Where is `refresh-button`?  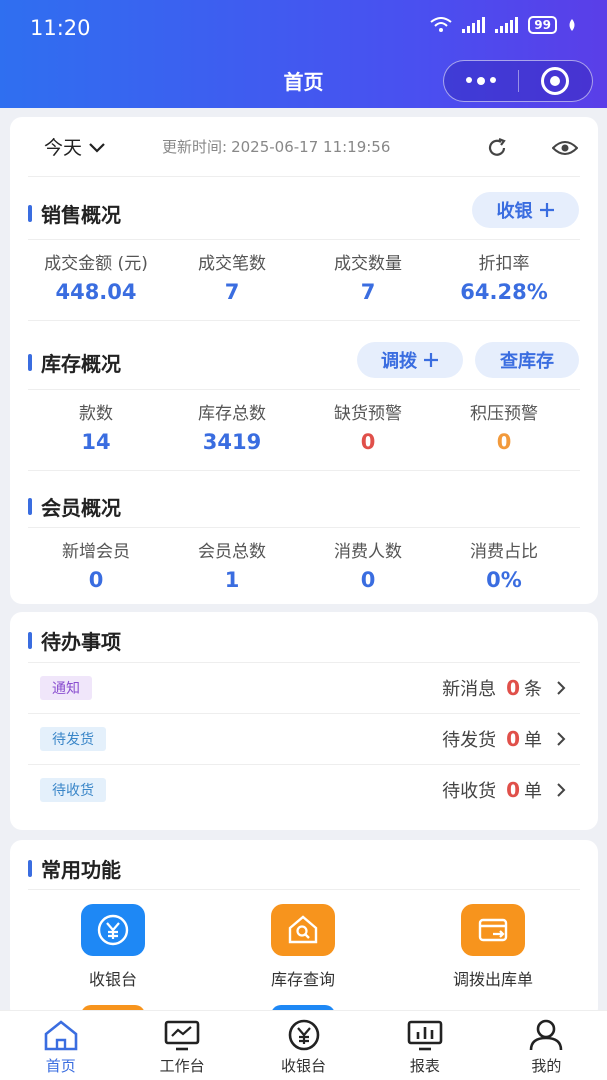 refresh-button is located at coordinates (497, 148).